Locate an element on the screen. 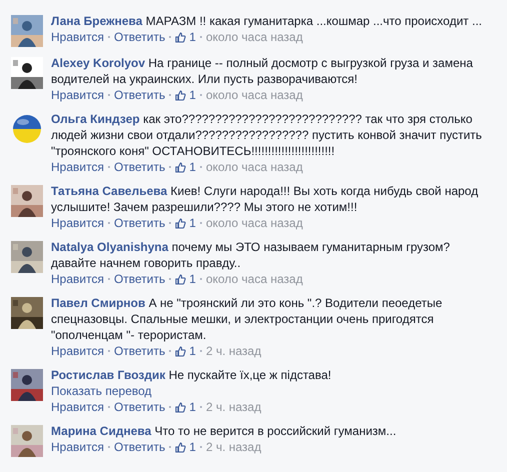  comment-text: Ольга Киндзер как это??????????????????????????? так что зря столько людей жизни свои отдали????????????????? пустить конвой значит пустить "троянского коня" ОСТАНОВИТЕСЬ!!!!!!!!!!!!!!!!!!!!!!!!! is located at coordinates (267, 135).